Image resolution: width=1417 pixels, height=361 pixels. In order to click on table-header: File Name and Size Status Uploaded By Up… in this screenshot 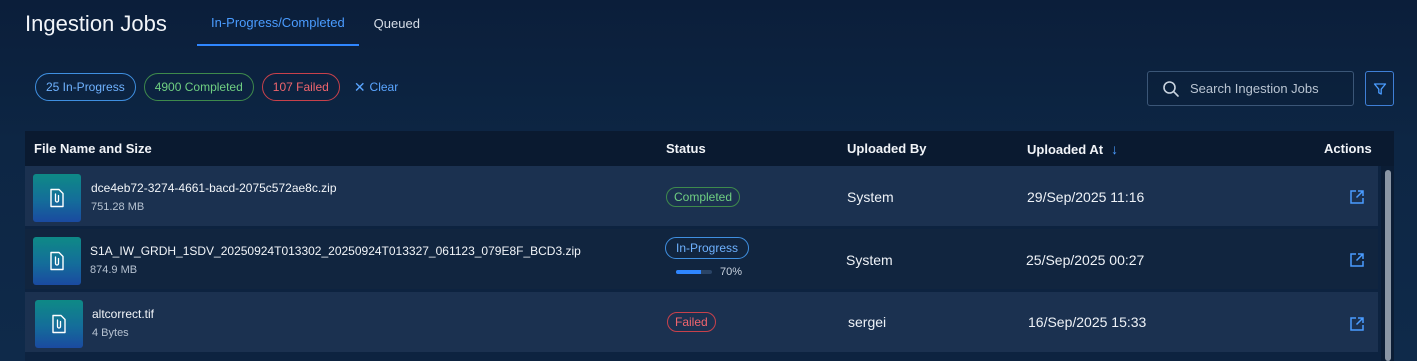, I will do `click(709, 148)`.